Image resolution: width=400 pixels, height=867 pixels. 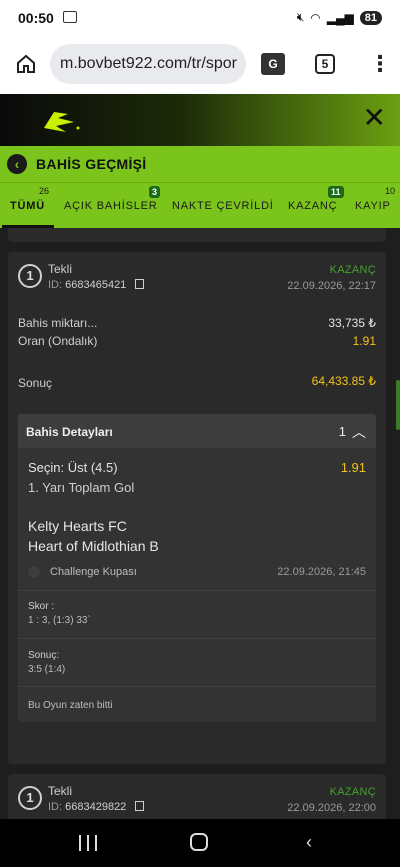 I want to click on bet-details-header: Bahis Detayları 1 ︿, so click(x=197, y=431).